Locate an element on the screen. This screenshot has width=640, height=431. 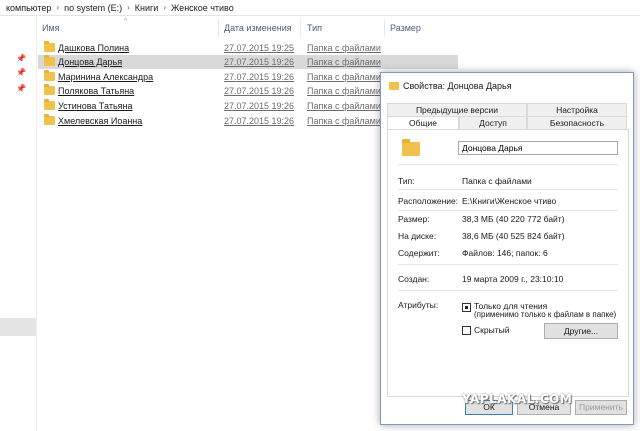
watermark-text: YAPLAKAL.COM is located at coordinates (517, 399).